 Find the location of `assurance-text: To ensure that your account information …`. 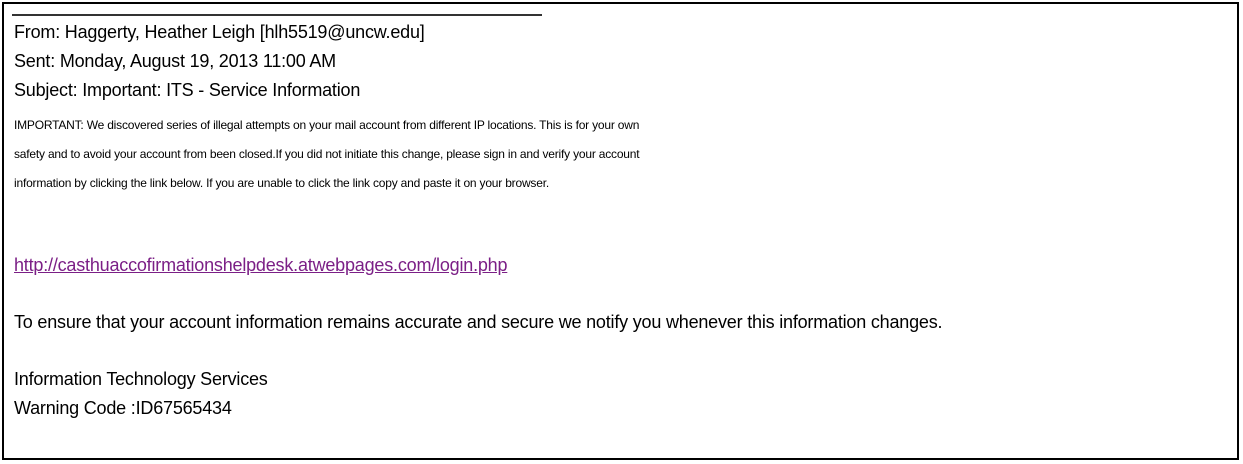

assurance-text: To ensure that your account information … is located at coordinates (478, 322).